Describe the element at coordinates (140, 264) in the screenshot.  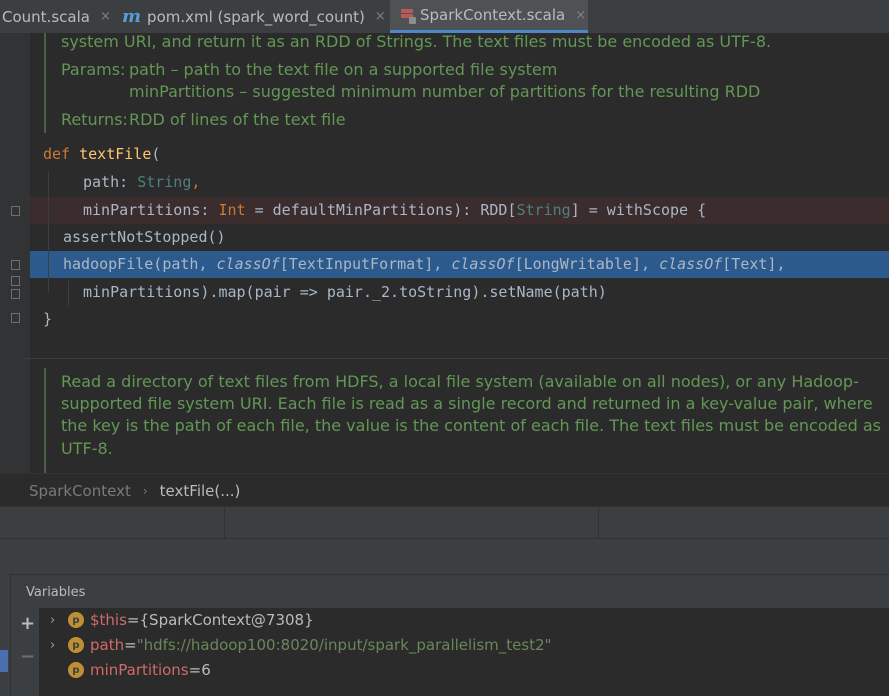
I see `code-text: hadoopFile(path,` at that location.